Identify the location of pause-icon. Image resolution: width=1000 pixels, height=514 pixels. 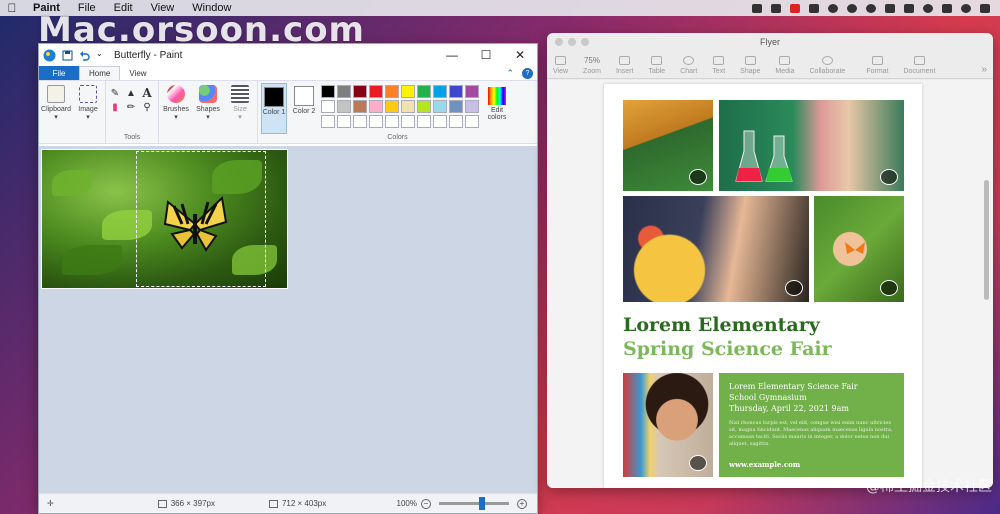
(795, 8).